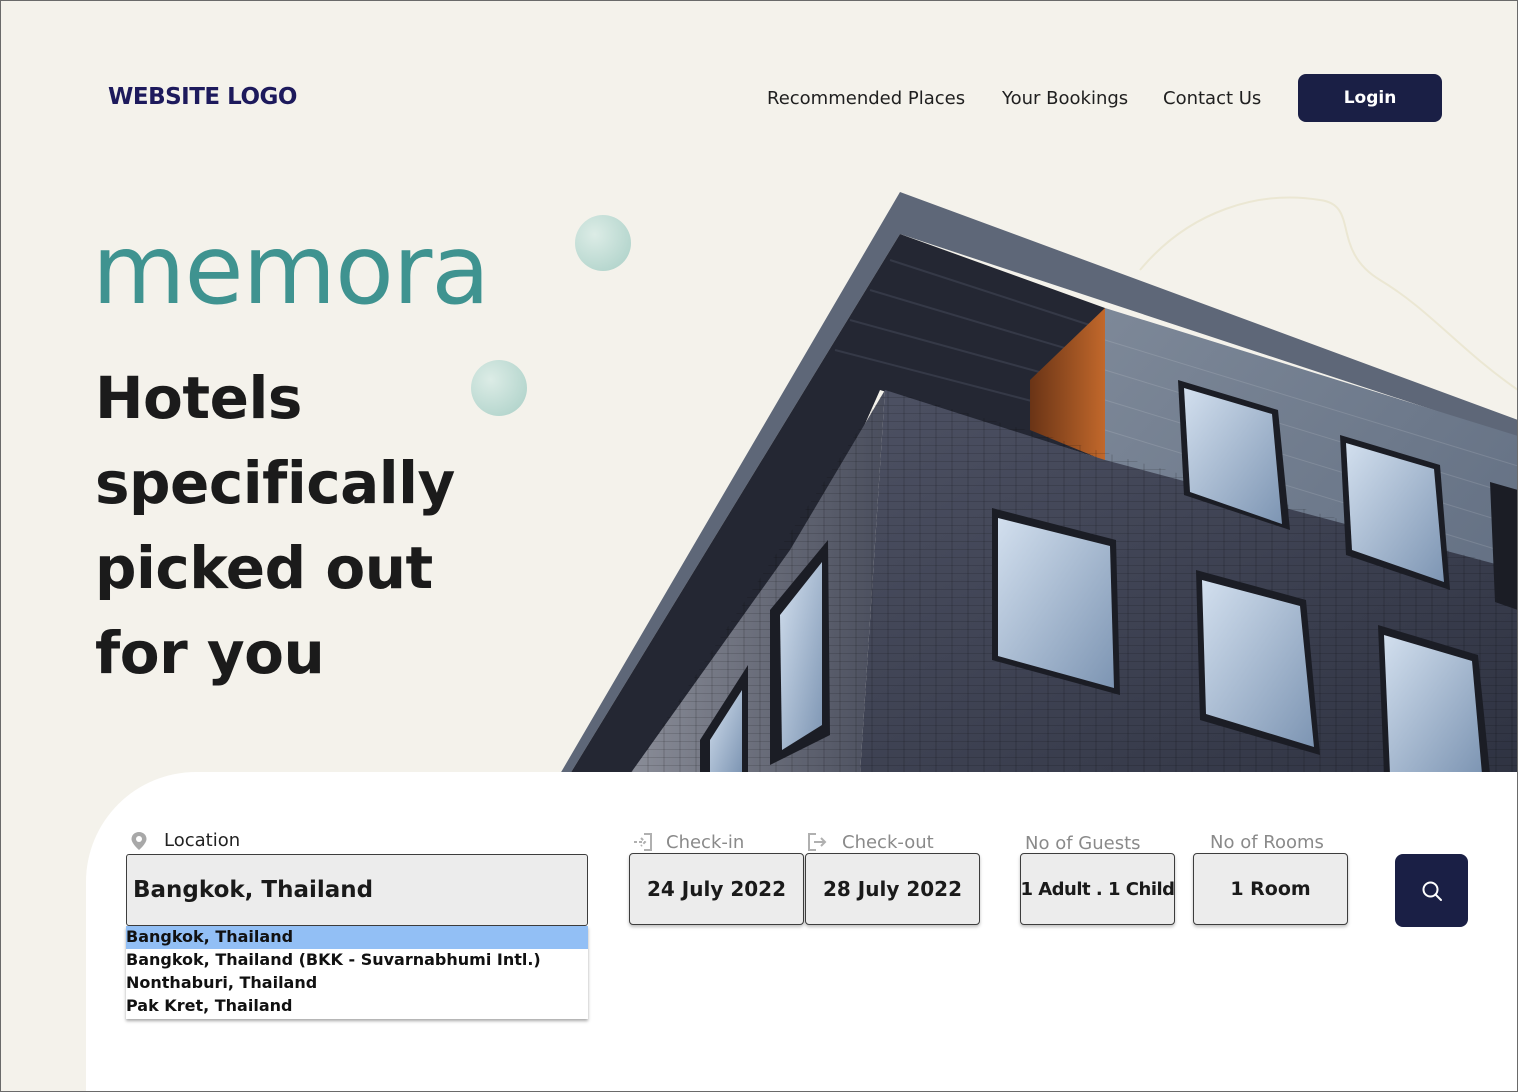  I want to click on tagline-line: Hotels, so click(198, 398).